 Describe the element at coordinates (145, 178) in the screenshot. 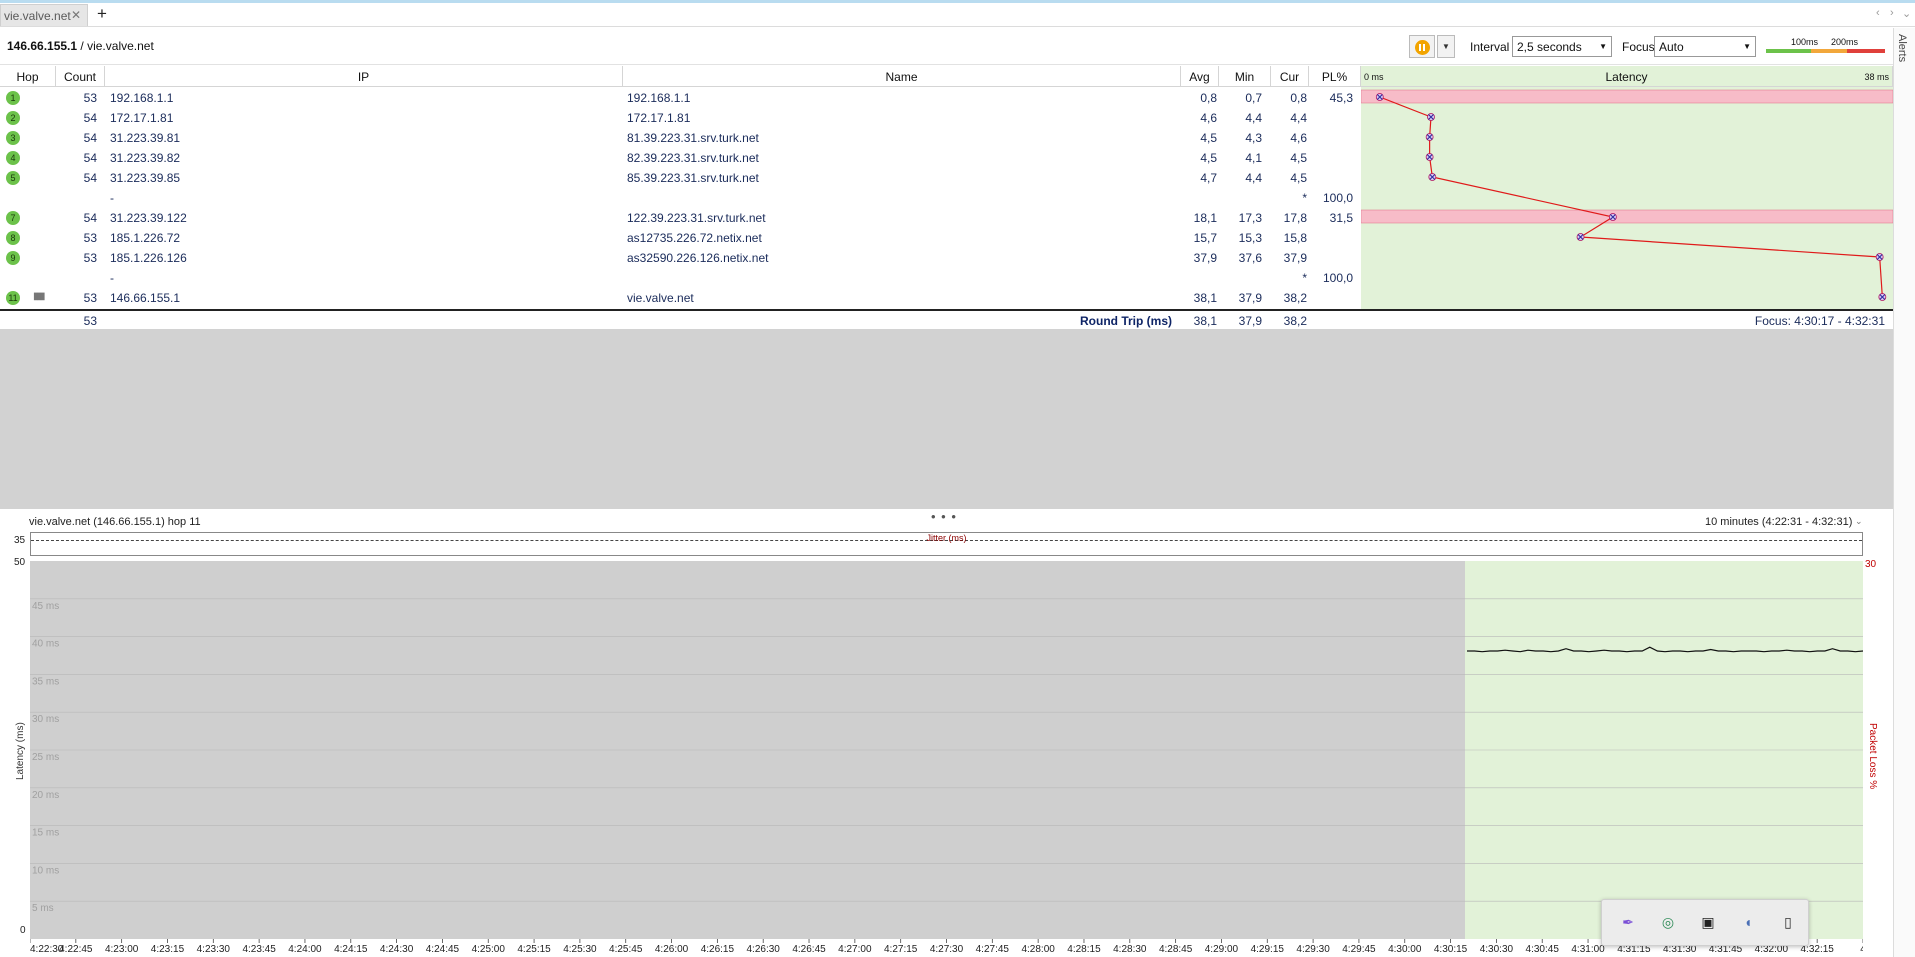

I see `cell-ip: 31.223.39.85` at that location.